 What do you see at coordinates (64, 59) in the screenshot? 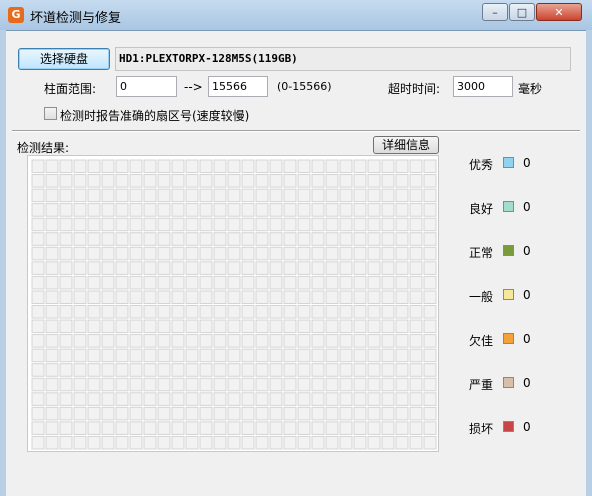
I see `select-disk-button: 选择硬盘` at bounding box center [64, 59].